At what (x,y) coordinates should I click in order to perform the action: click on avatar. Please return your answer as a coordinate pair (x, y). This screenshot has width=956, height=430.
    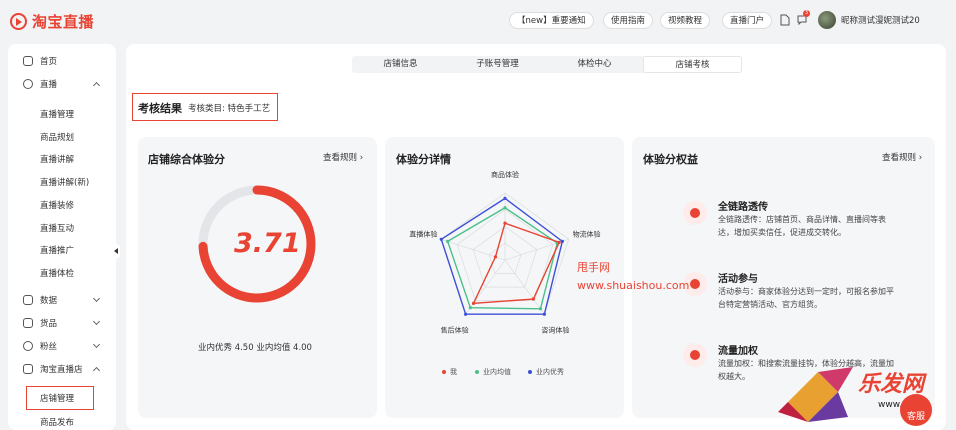
    Looking at the image, I should click on (827, 20).